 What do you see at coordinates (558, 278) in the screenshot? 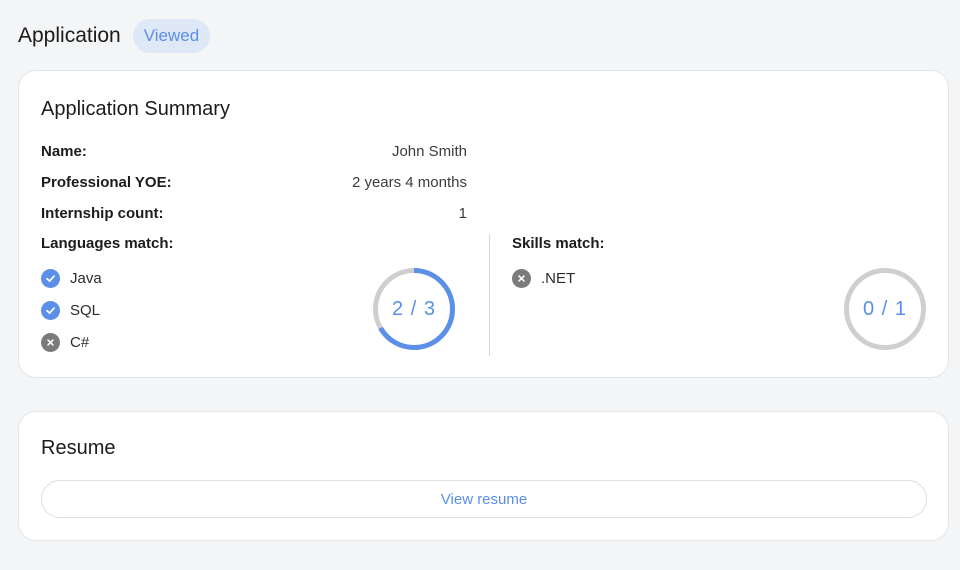
I see `skill-name: .NET` at bounding box center [558, 278].